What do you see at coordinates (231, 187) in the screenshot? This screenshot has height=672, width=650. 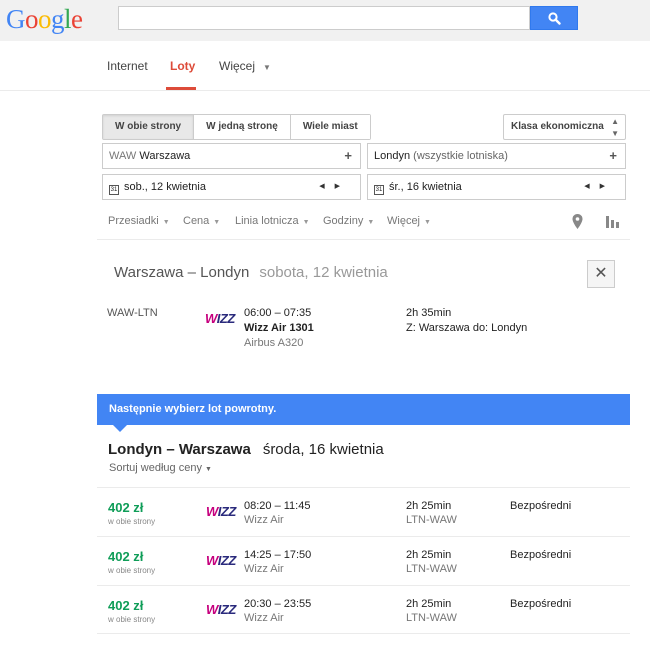 I see `depart-date-field: 31 sob., 12 kwietnia ◀▶` at bounding box center [231, 187].